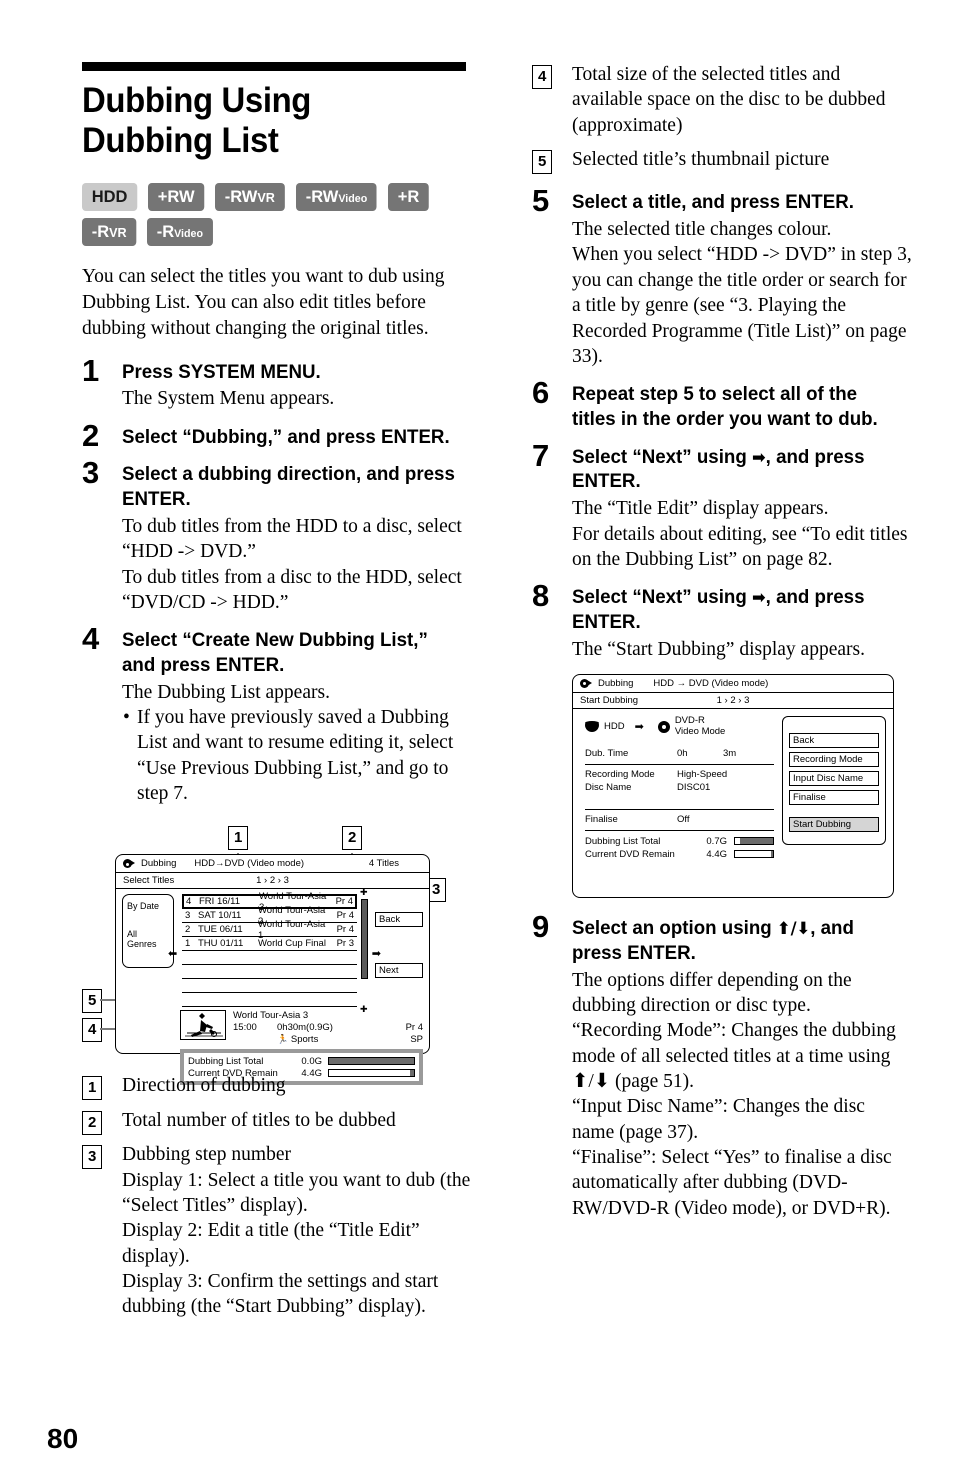 This screenshot has height=1483, width=954. I want to click on row-date: SAT 10/11, so click(220, 916).